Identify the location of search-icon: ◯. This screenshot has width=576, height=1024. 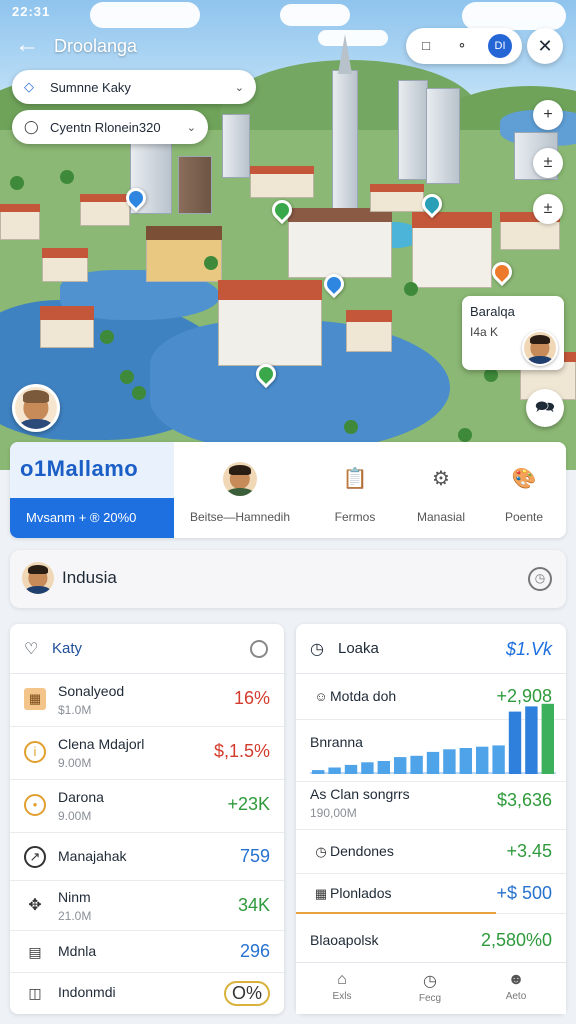
(31, 126).